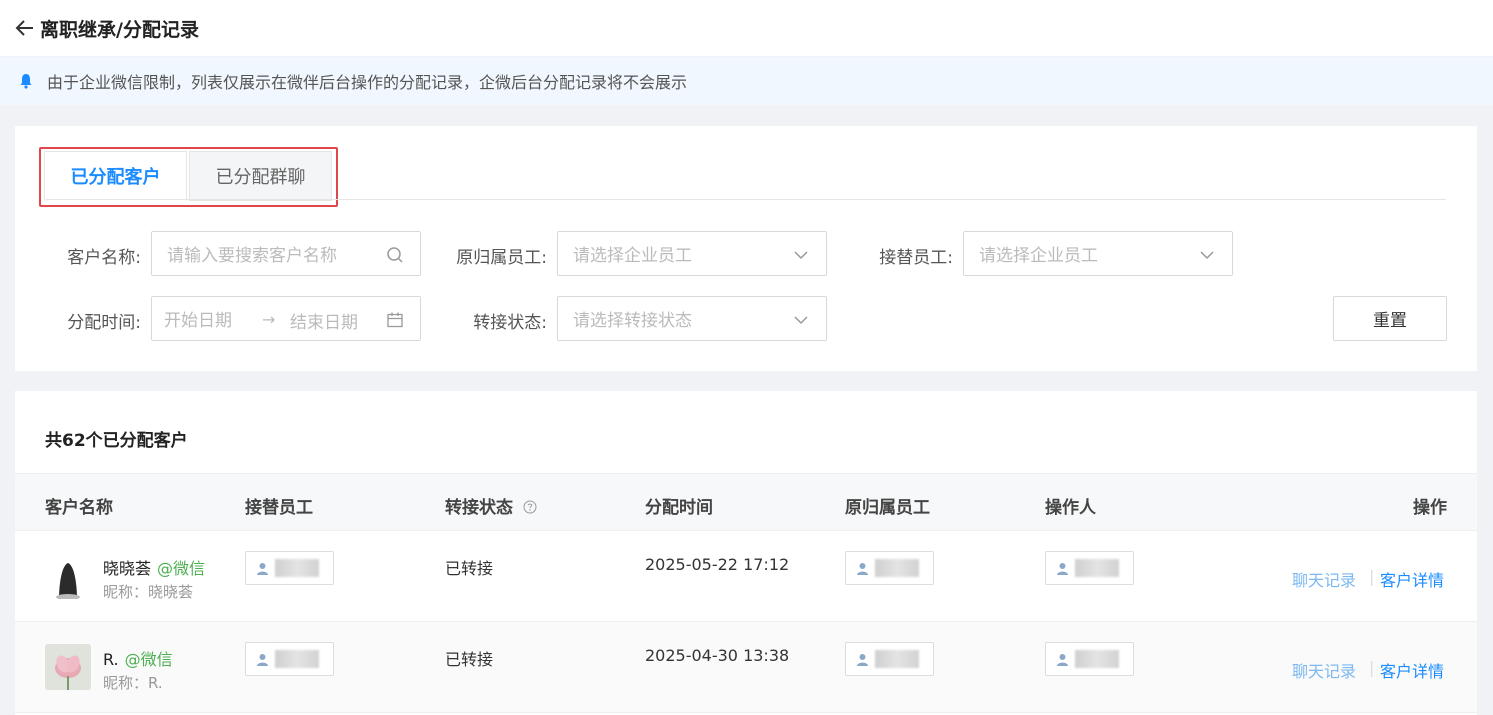 The image size is (1493, 715). Describe the element at coordinates (25, 28) in the screenshot. I see `back-arrow-icon` at that location.